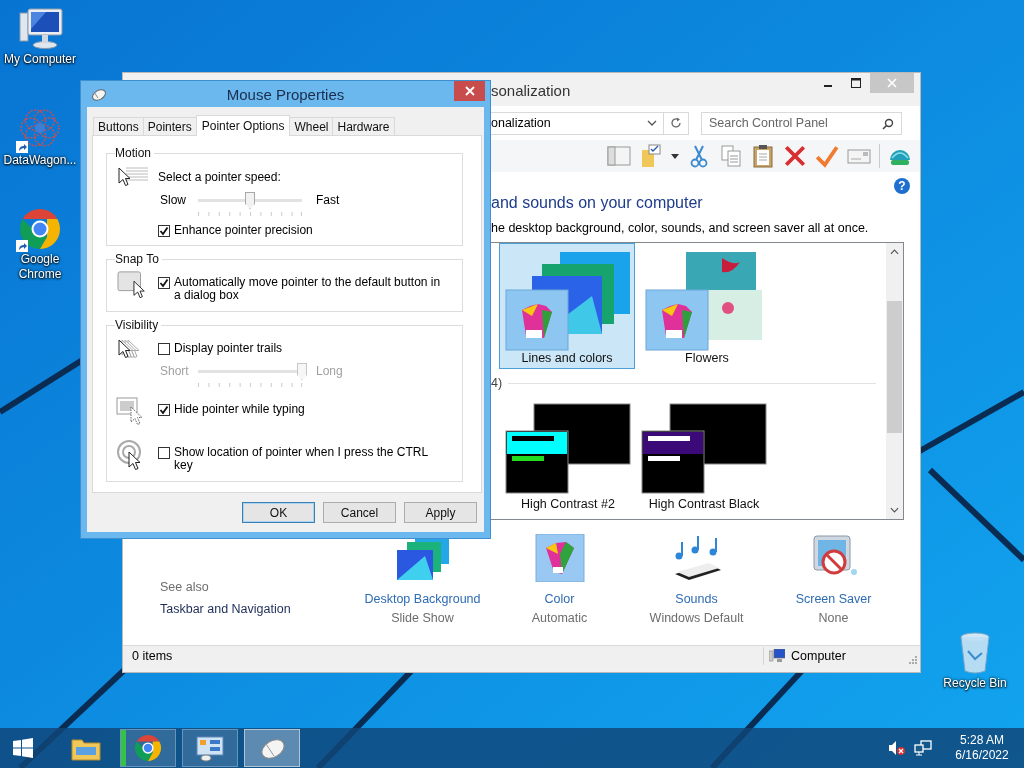 The height and width of the screenshot is (768, 1024). I want to click on dialog-title: Mouse Properties, so click(285, 94).